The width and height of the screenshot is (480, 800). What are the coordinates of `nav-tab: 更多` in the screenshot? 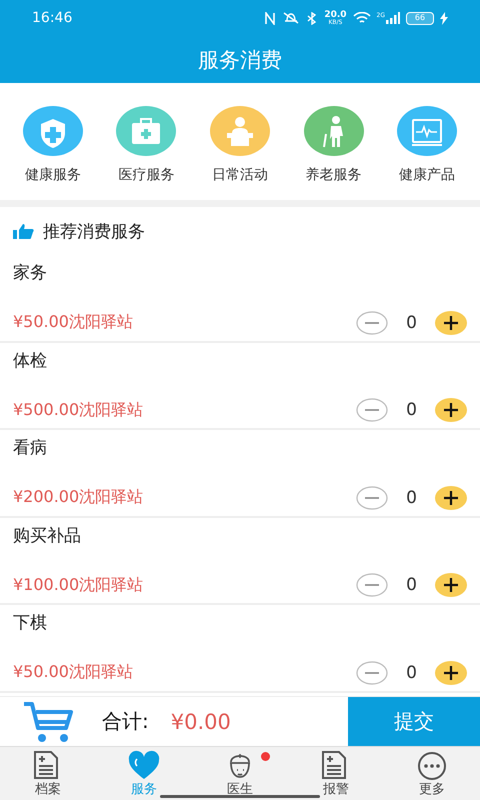 It's located at (432, 773).